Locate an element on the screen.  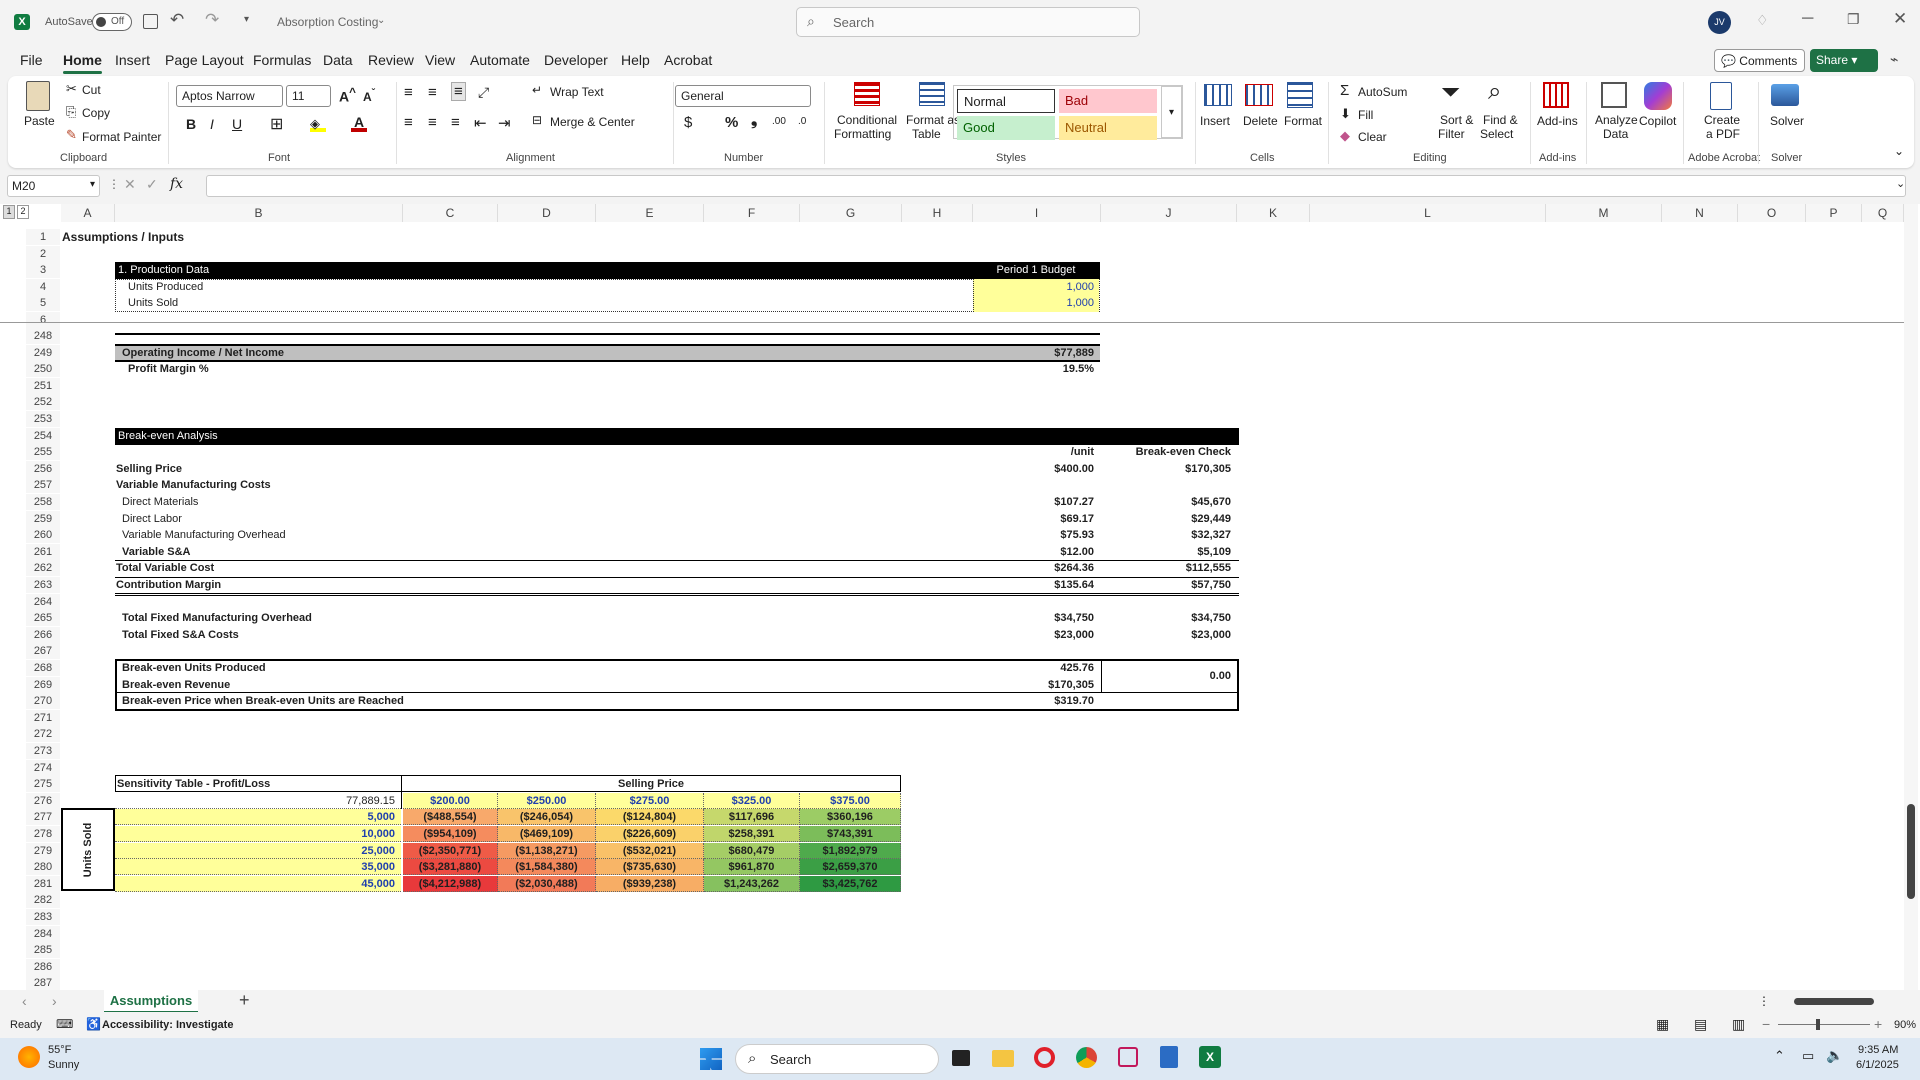
outline-level-1-button: 1 is located at coordinates (9, 212).